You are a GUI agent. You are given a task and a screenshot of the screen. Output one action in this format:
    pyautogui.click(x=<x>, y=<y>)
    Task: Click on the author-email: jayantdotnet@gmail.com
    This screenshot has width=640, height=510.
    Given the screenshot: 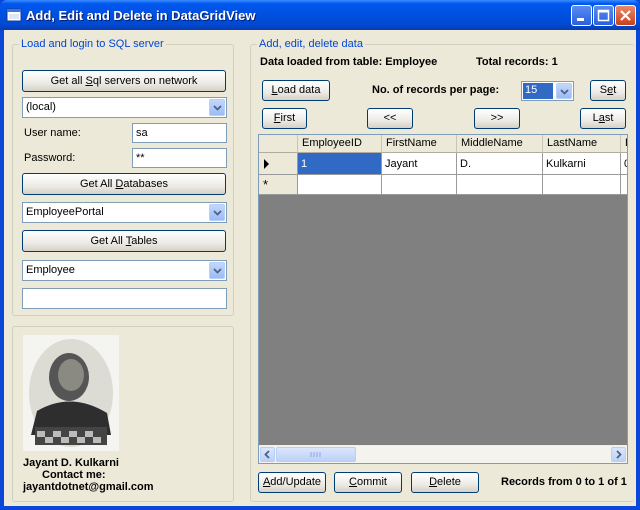 What is the action you would take?
    pyautogui.click(x=88, y=487)
    